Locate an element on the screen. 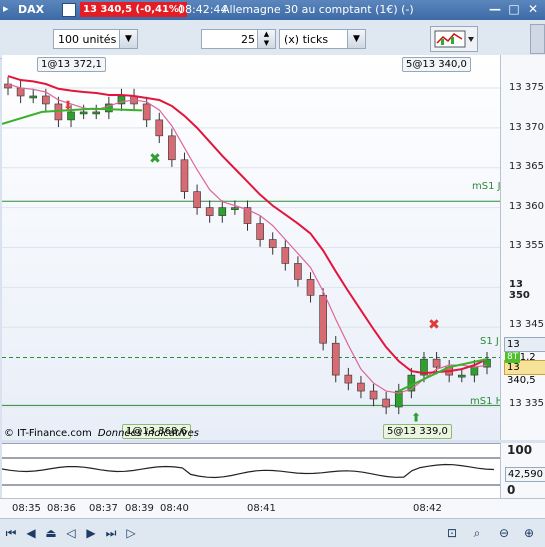 This screenshot has width=545, height=547. oscillator-line is located at coordinates (248, 471).